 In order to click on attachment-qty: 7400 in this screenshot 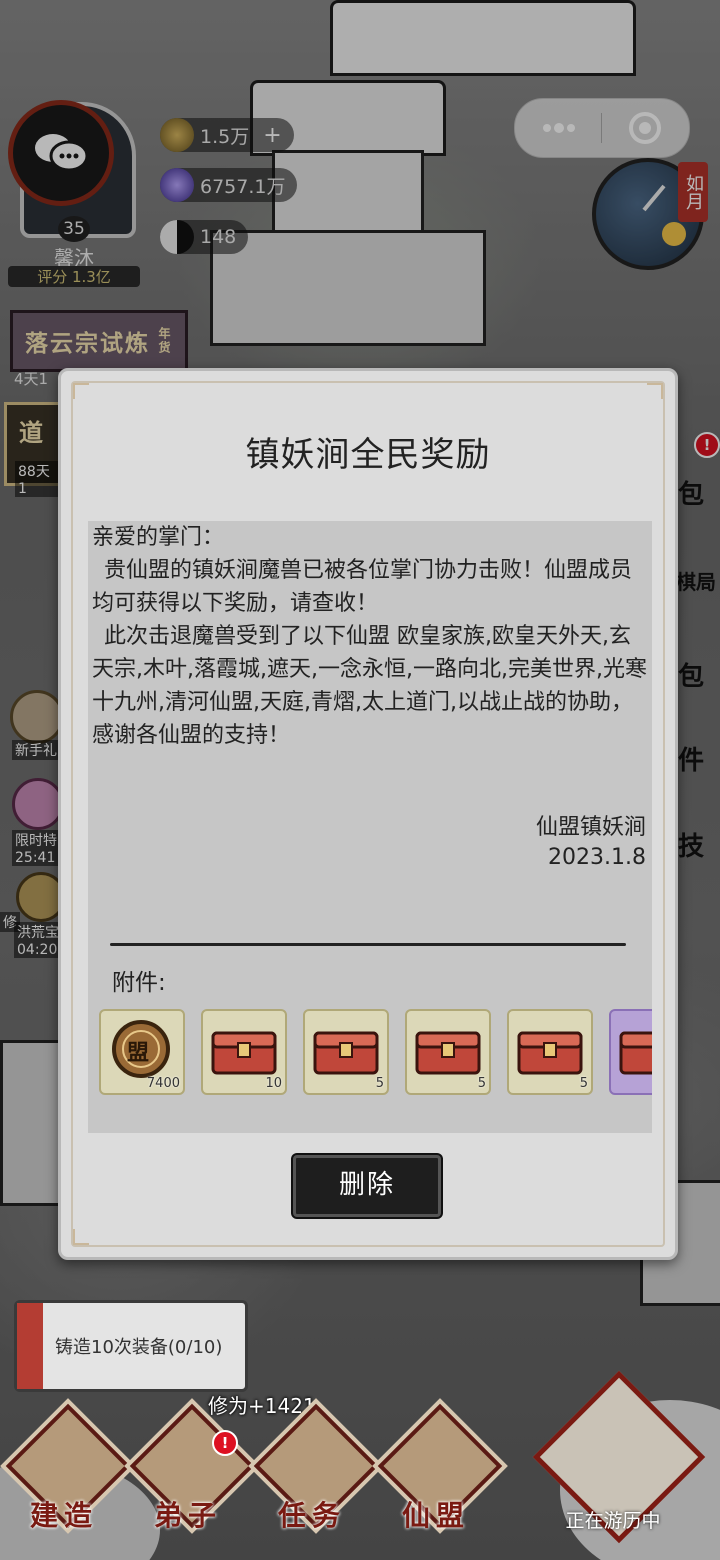, I will do `click(163, 1083)`.